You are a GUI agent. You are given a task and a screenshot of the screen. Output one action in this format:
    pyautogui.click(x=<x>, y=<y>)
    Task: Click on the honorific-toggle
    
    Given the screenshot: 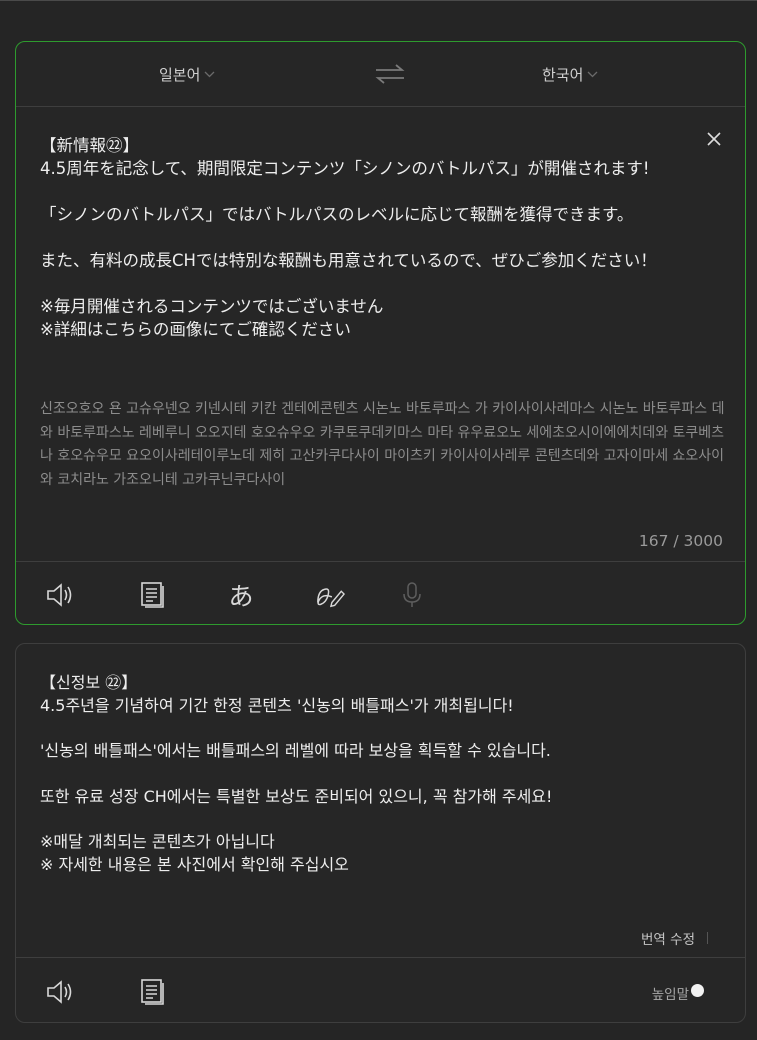 What is the action you would take?
    pyautogui.click(x=697, y=990)
    